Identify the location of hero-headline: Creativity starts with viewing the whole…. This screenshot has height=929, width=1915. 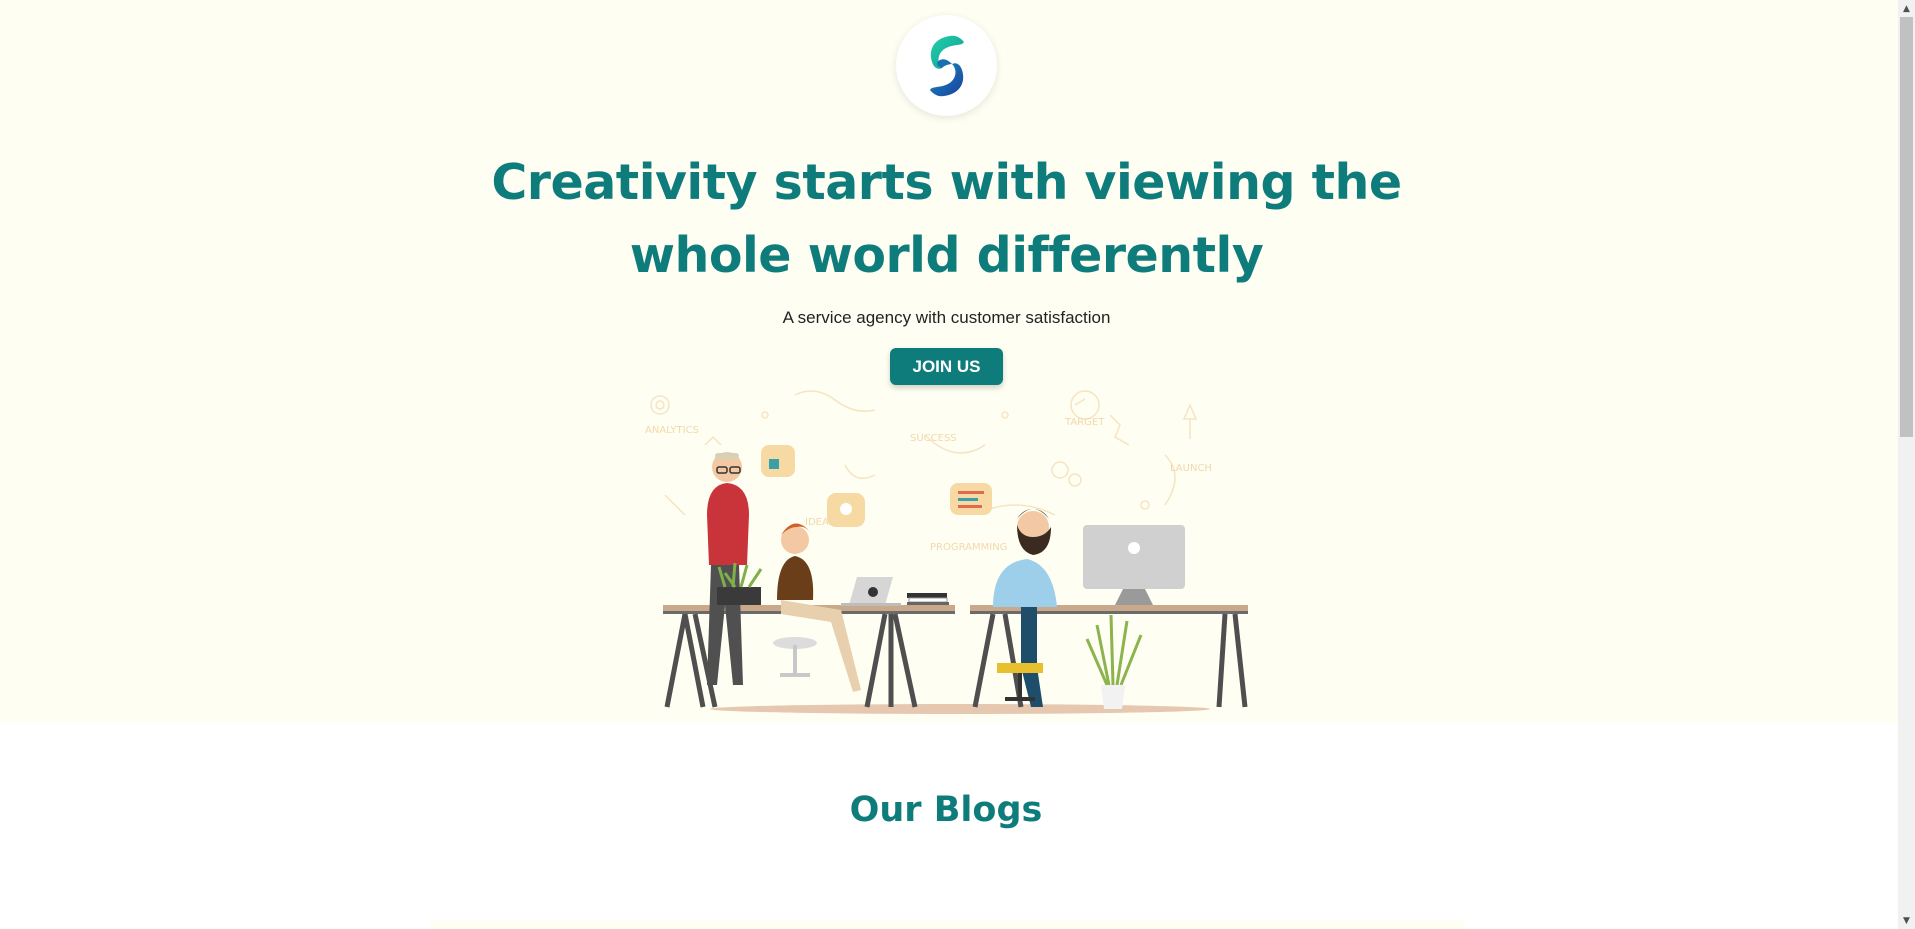
(946, 219).